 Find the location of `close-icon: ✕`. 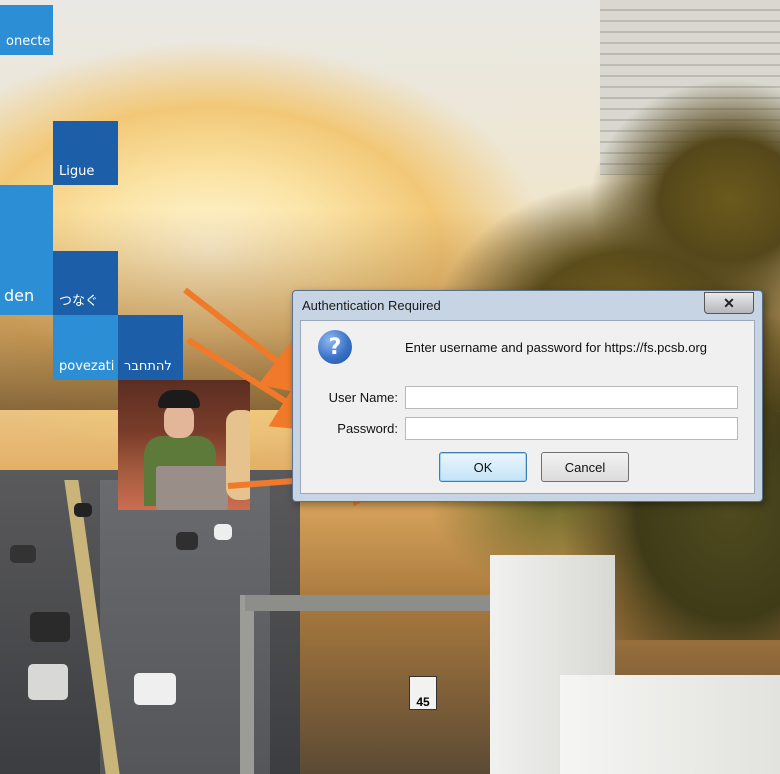

close-icon: ✕ is located at coordinates (729, 302).